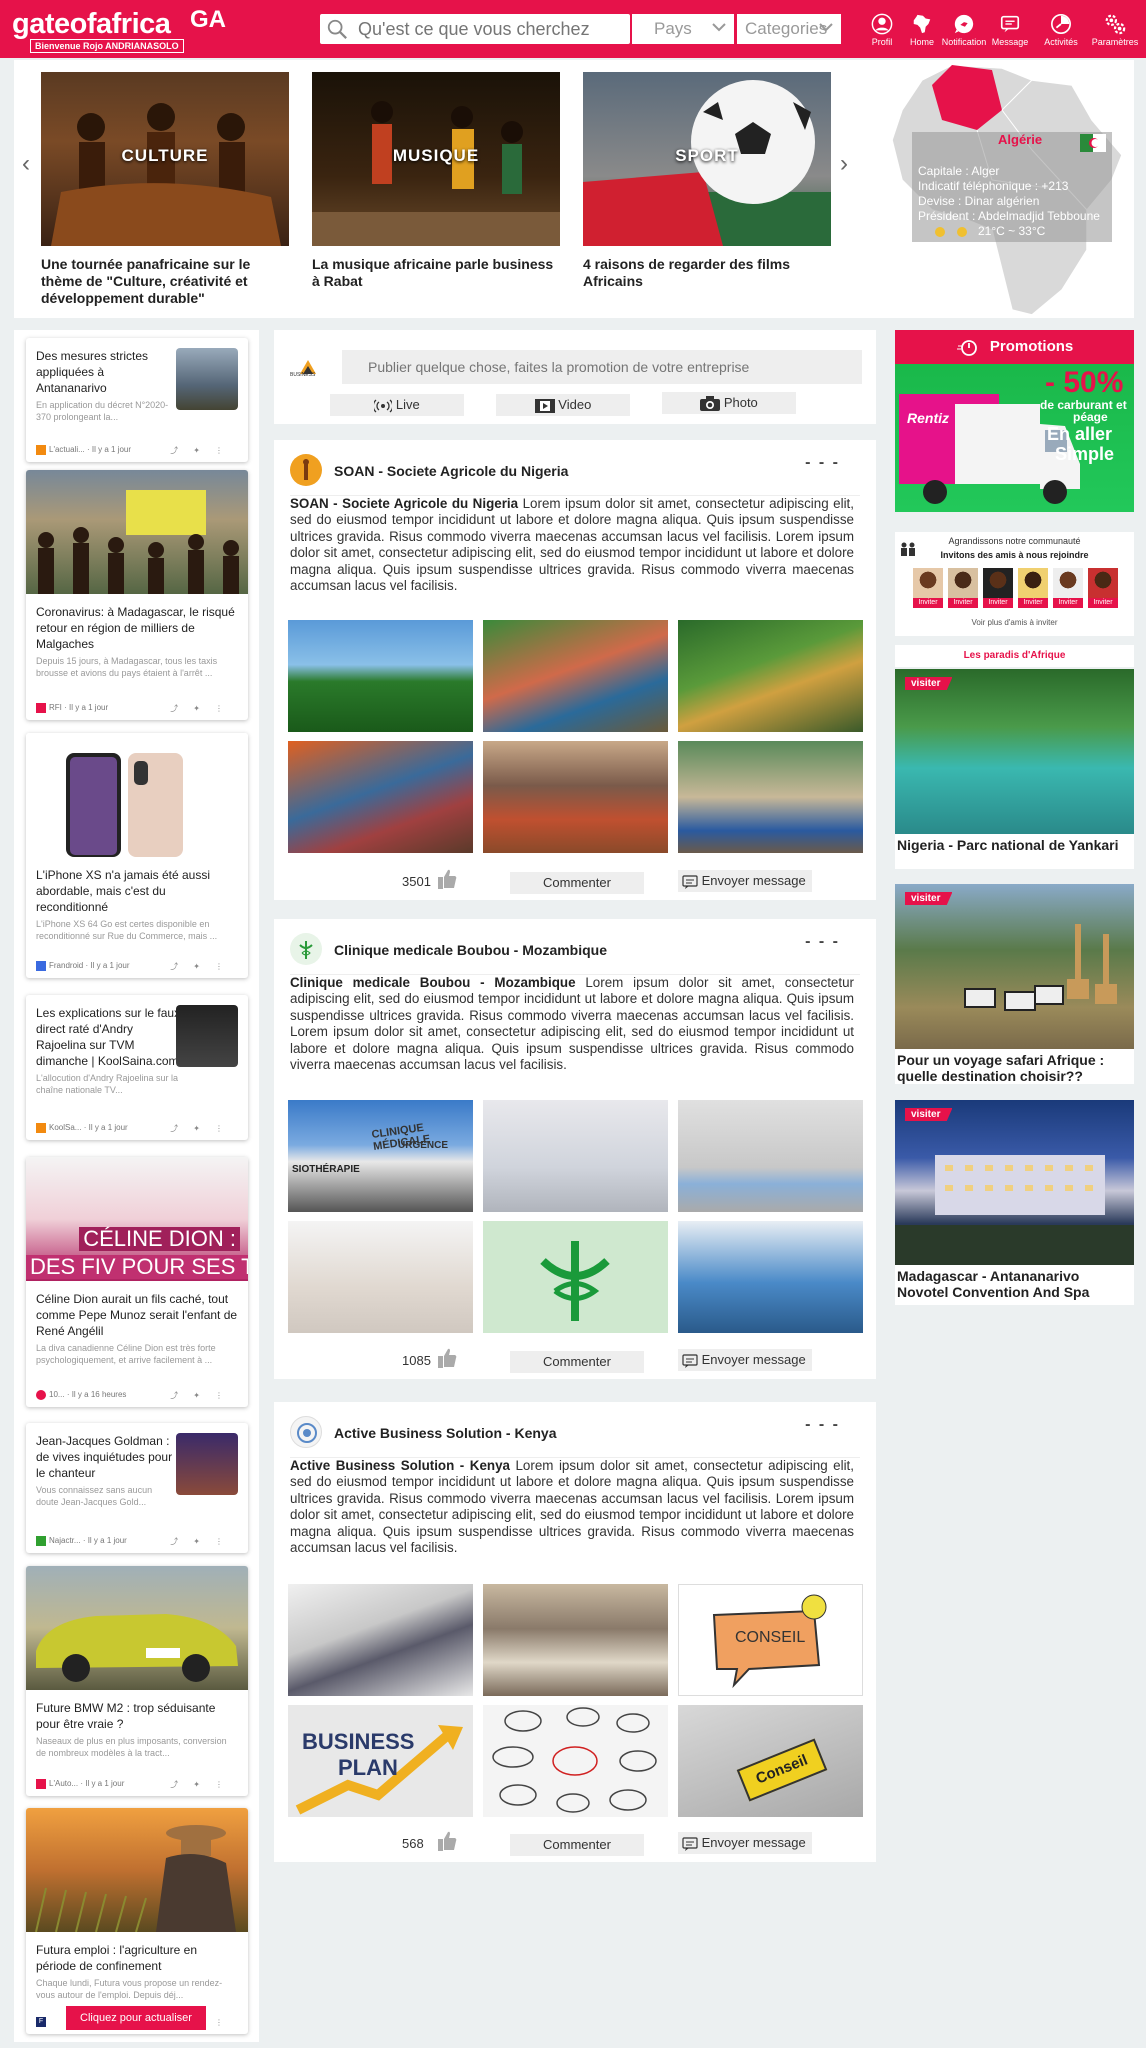  I want to click on nav-notification: Notification, so click(964, 30).